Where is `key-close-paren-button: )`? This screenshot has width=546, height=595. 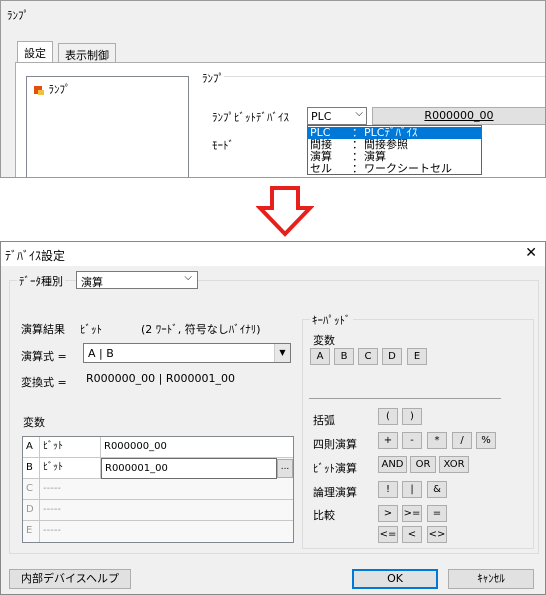
key-close-paren-button: ) is located at coordinates (412, 416).